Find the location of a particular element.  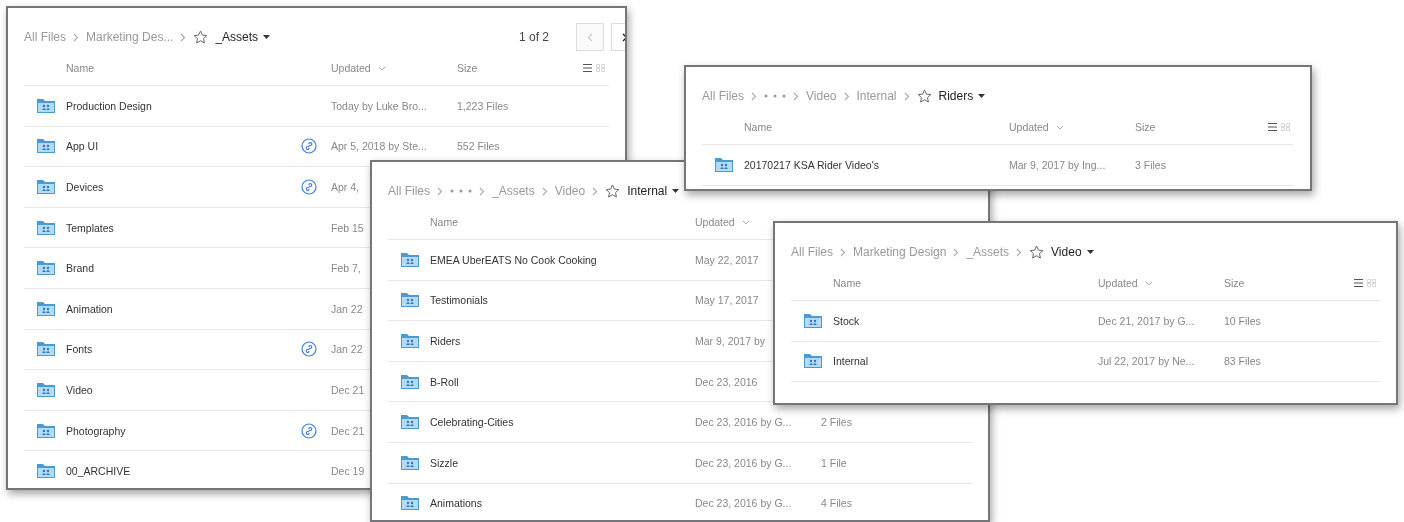

folder-title-button: Internal is located at coordinates (653, 191).